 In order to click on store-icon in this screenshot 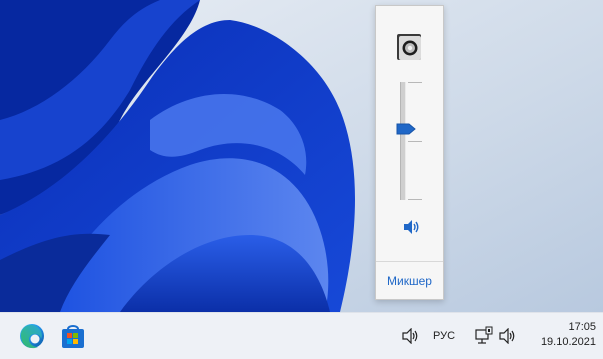, I will do `click(73, 336)`.